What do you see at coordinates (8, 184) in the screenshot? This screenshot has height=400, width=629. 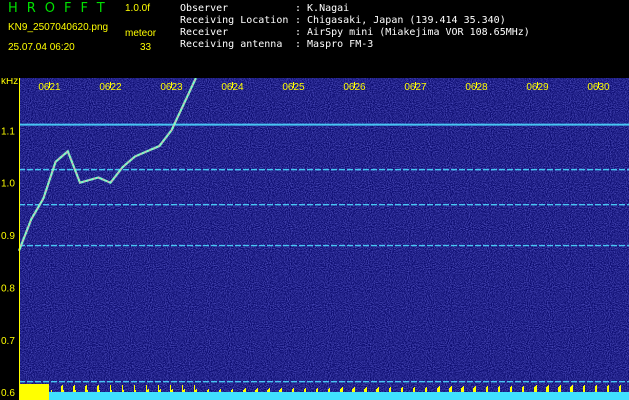 I see `y-tick-label: 1.0` at bounding box center [8, 184].